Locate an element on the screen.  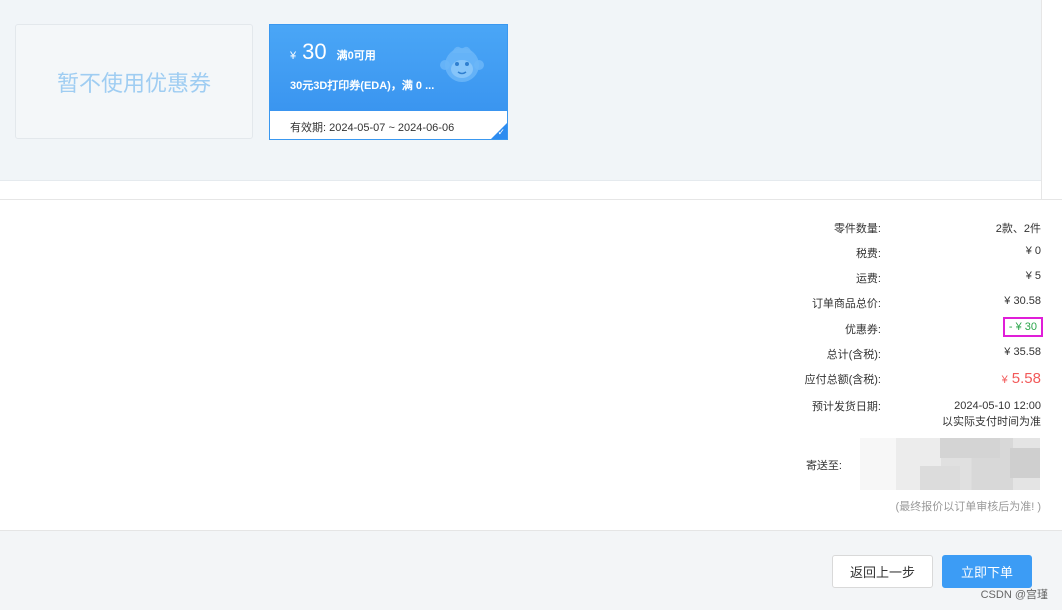
shipping-label: 运费: is located at coordinates (868, 279).